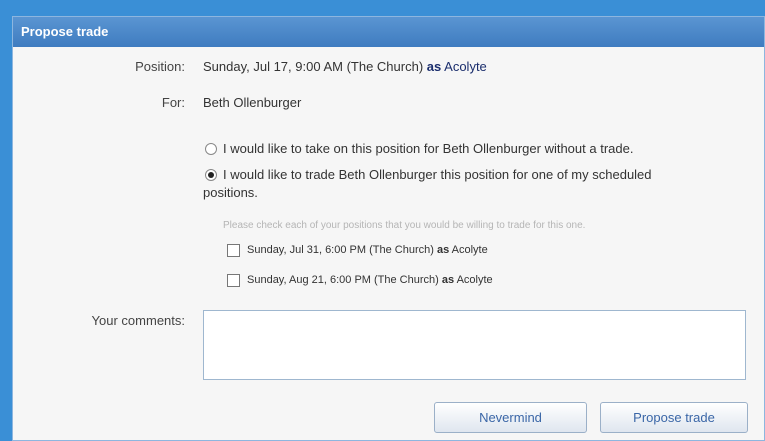 Image resolution: width=765 pixels, height=441 pixels. I want to click on comments-textarea, so click(474, 345).